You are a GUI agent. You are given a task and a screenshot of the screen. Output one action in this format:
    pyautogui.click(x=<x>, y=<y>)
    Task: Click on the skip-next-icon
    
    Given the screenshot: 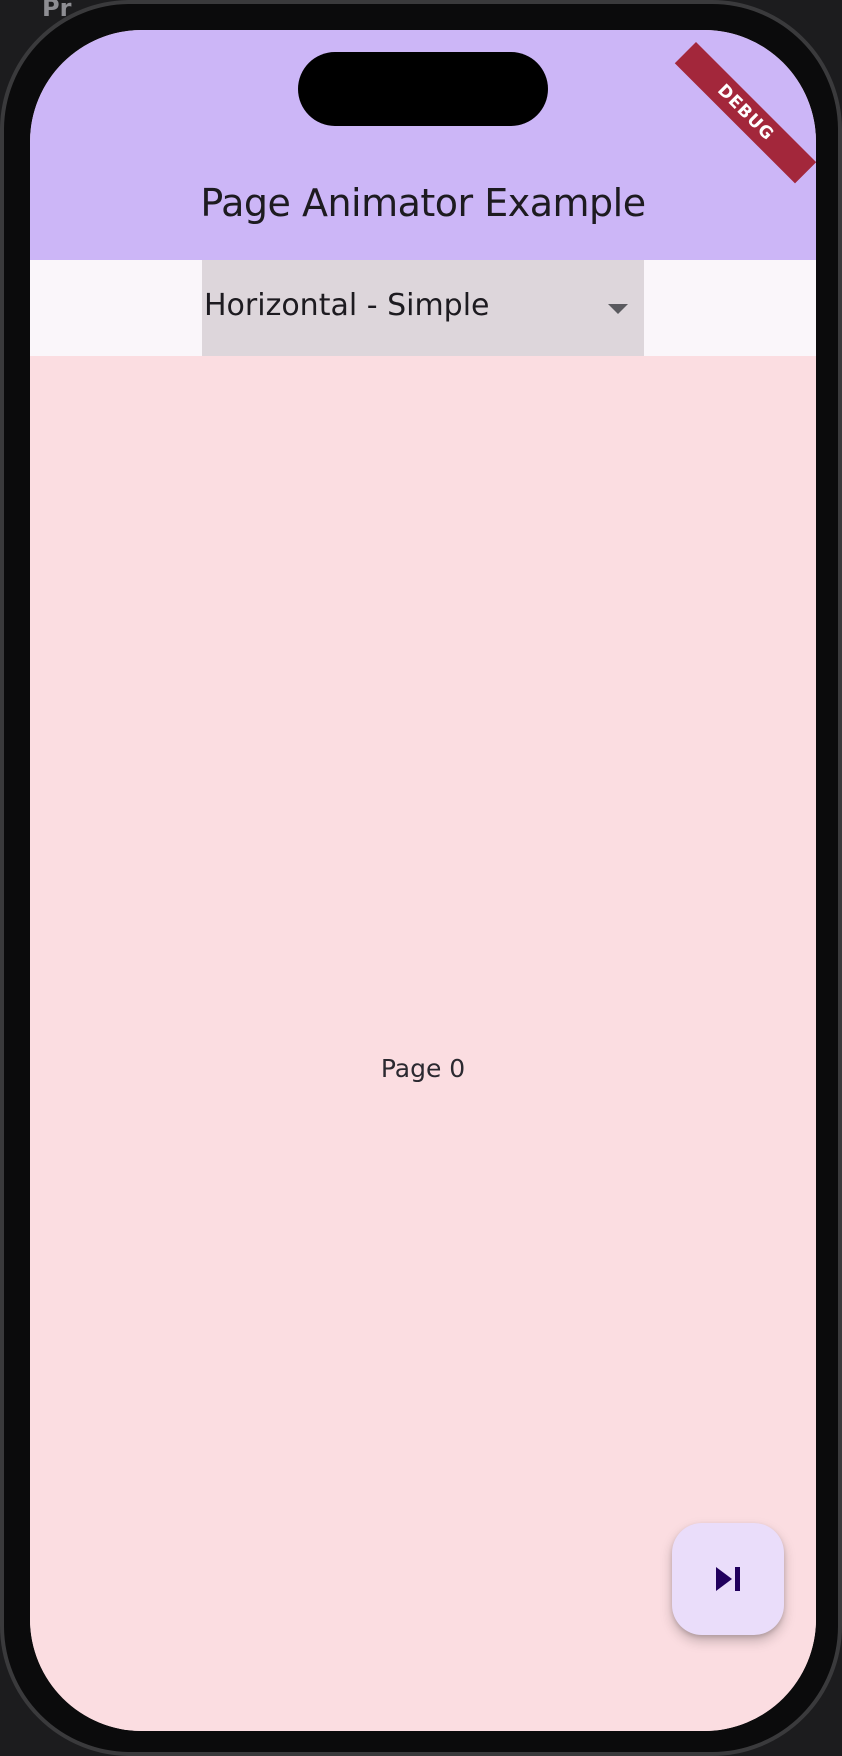 What is the action you would take?
    pyautogui.click(x=728, y=1579)
    